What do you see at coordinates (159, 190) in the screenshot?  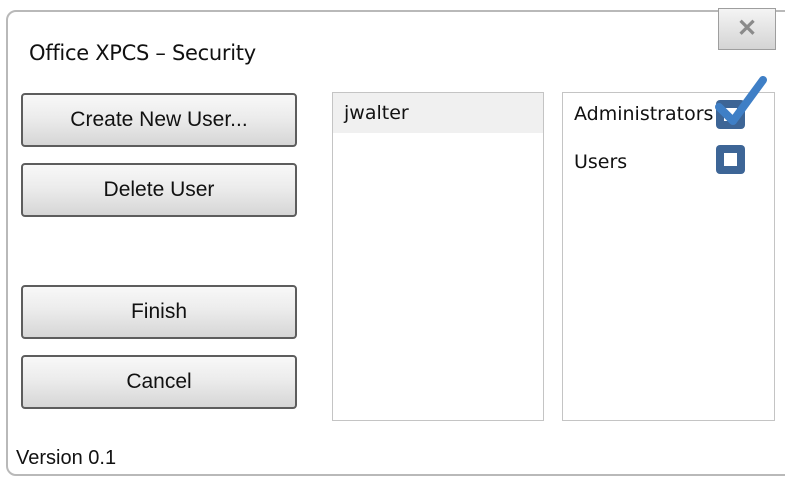 I see `delete-user-button: Delete User` at bounding box center [159, 190].